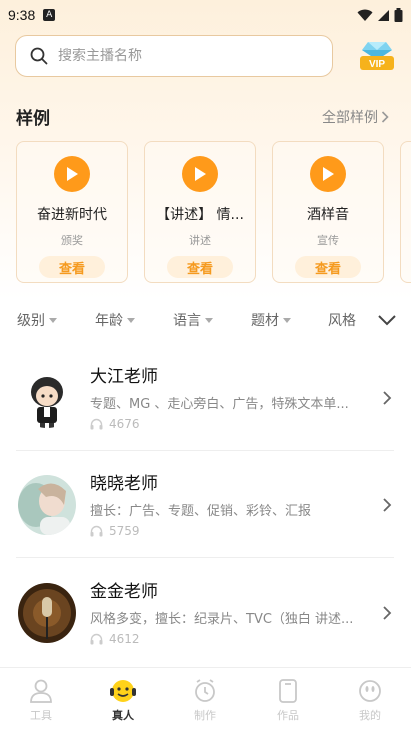  What do you see at coordinates (187, 321) in the screenshot?
I see `filter-label: 语言` at bounding box center [187, 321].